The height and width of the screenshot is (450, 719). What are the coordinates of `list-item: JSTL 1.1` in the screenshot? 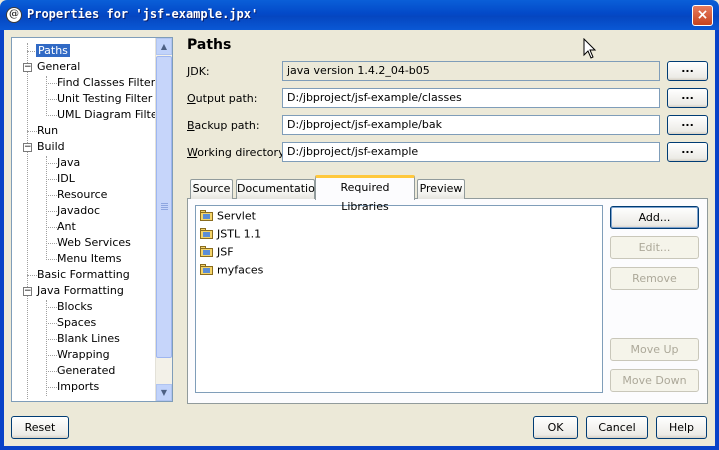 It's located at (230, 233).